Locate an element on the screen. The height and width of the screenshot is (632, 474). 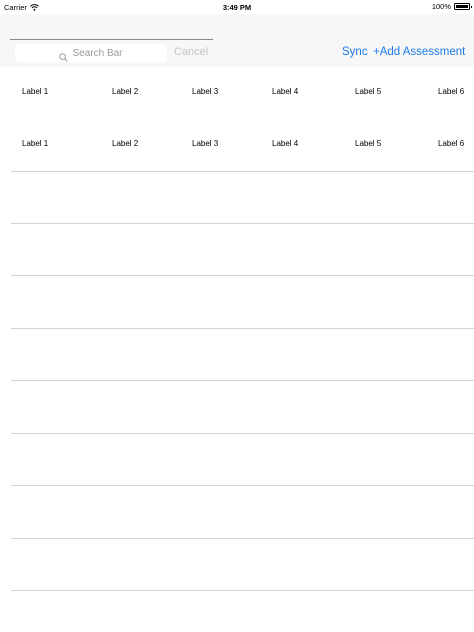
status-battery: 100% is located at coordinates (451, 6).